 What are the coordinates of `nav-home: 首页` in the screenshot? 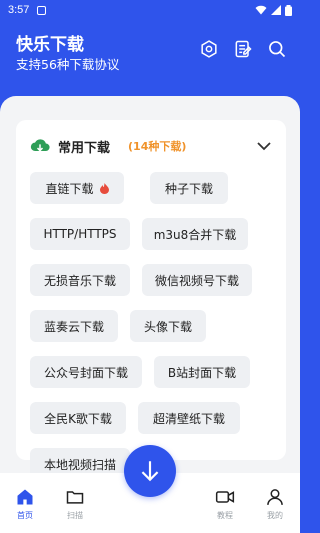 It's located at (25, 504).